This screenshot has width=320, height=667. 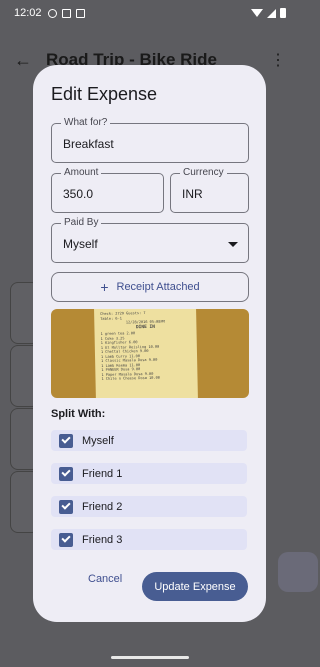 What do you see at coordinates (158, 287) in the screenshot?
I see `receipt-button-label: Receipt Attached` at bounding box center [158, 287].